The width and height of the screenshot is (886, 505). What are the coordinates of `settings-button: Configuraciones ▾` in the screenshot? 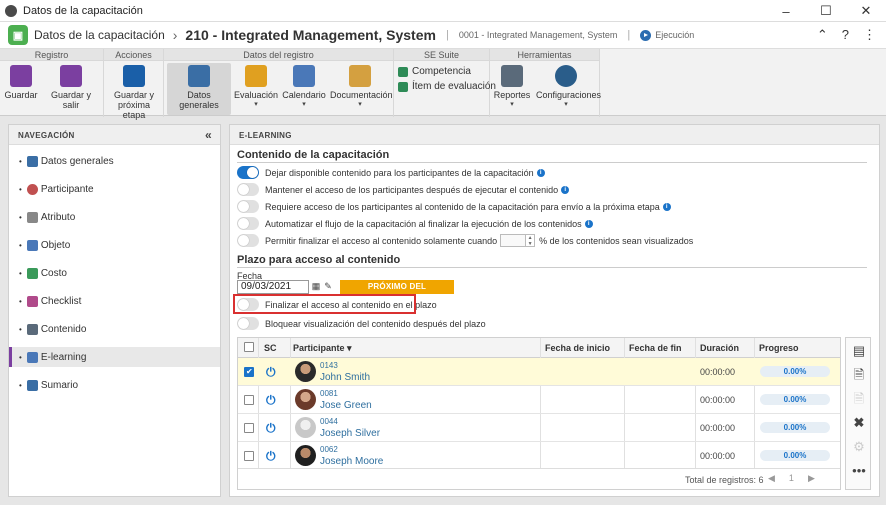 It's located at (569, 86).